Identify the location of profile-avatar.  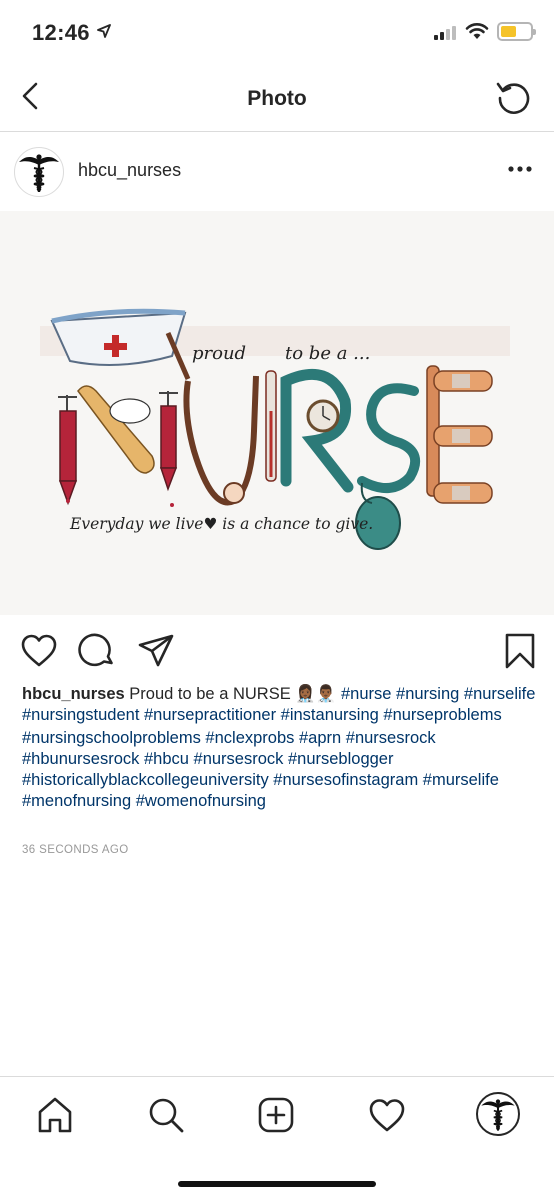
(498, 1114).